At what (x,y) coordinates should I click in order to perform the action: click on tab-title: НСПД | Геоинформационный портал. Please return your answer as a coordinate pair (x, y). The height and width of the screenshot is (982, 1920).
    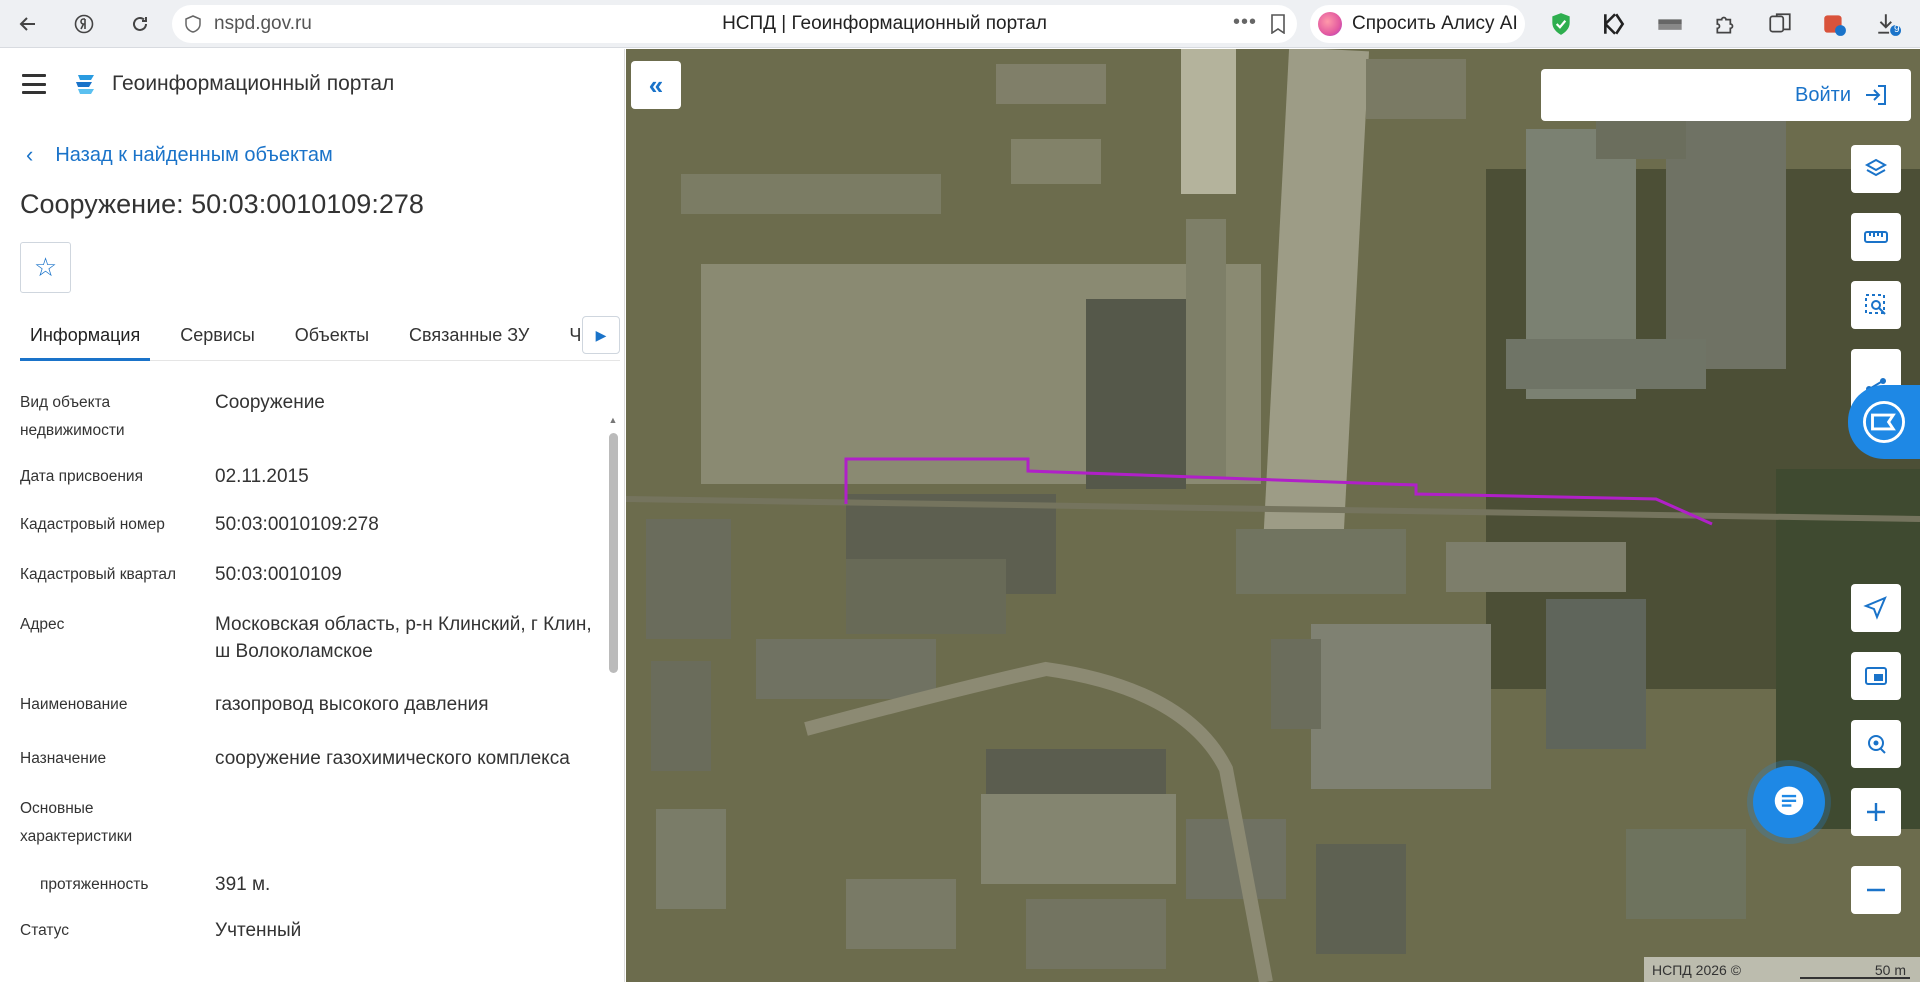
    Looking at the image, I should click on (884, 23).